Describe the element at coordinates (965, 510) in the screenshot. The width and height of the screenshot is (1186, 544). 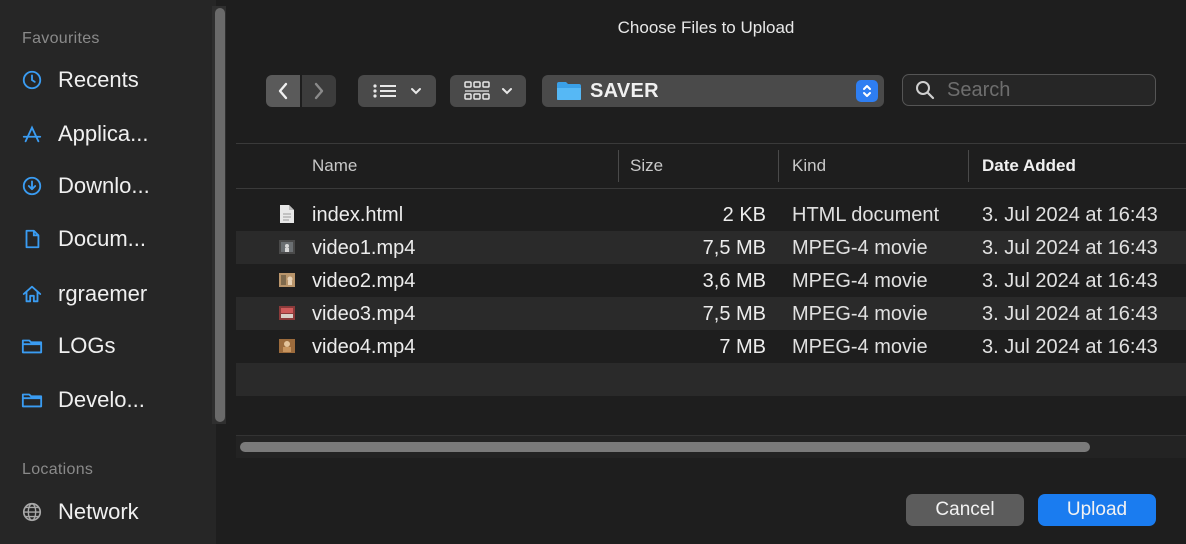
I see `cancel-button: Cancel` at that location.